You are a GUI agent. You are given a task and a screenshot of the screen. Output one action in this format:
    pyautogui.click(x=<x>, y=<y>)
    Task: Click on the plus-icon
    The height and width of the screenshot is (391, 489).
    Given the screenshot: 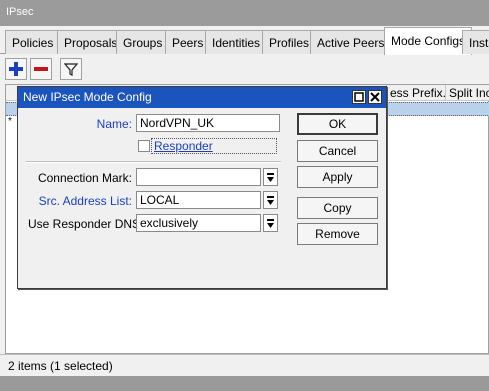 What is the action you would take?
    pyautogui.click(x=16, y=69)
    